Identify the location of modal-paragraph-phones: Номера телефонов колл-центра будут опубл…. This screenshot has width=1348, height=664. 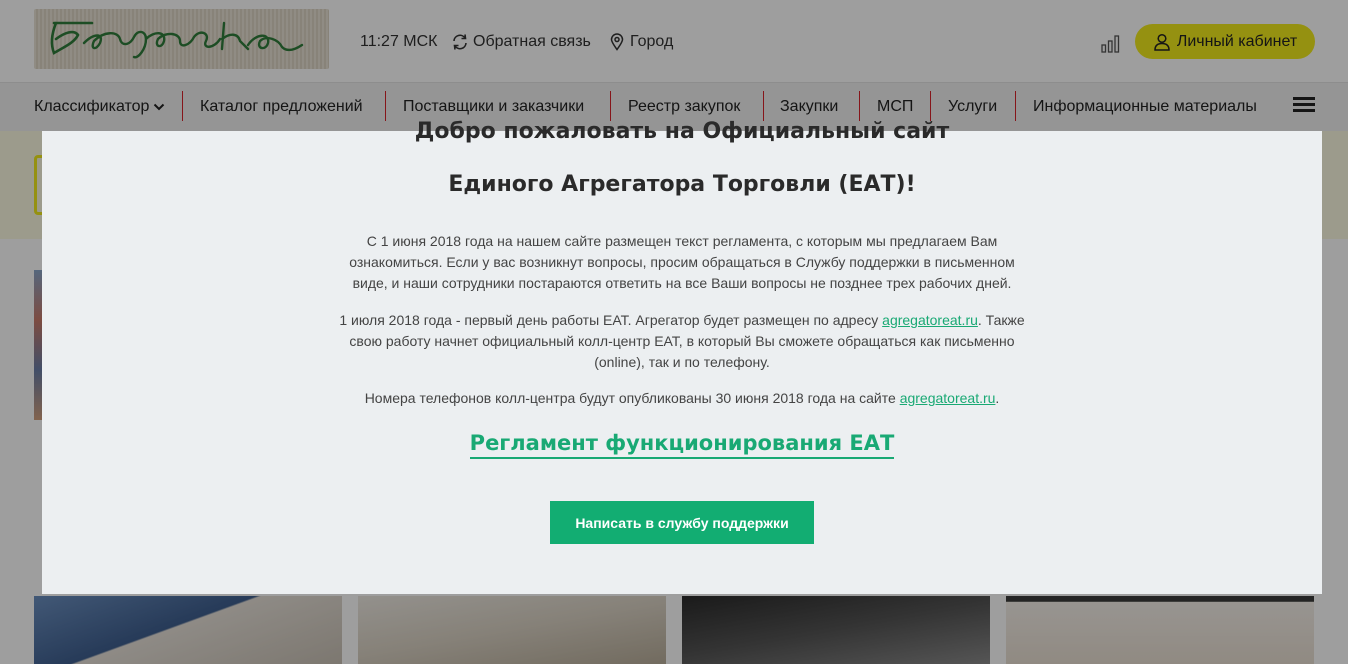
(682, 398).